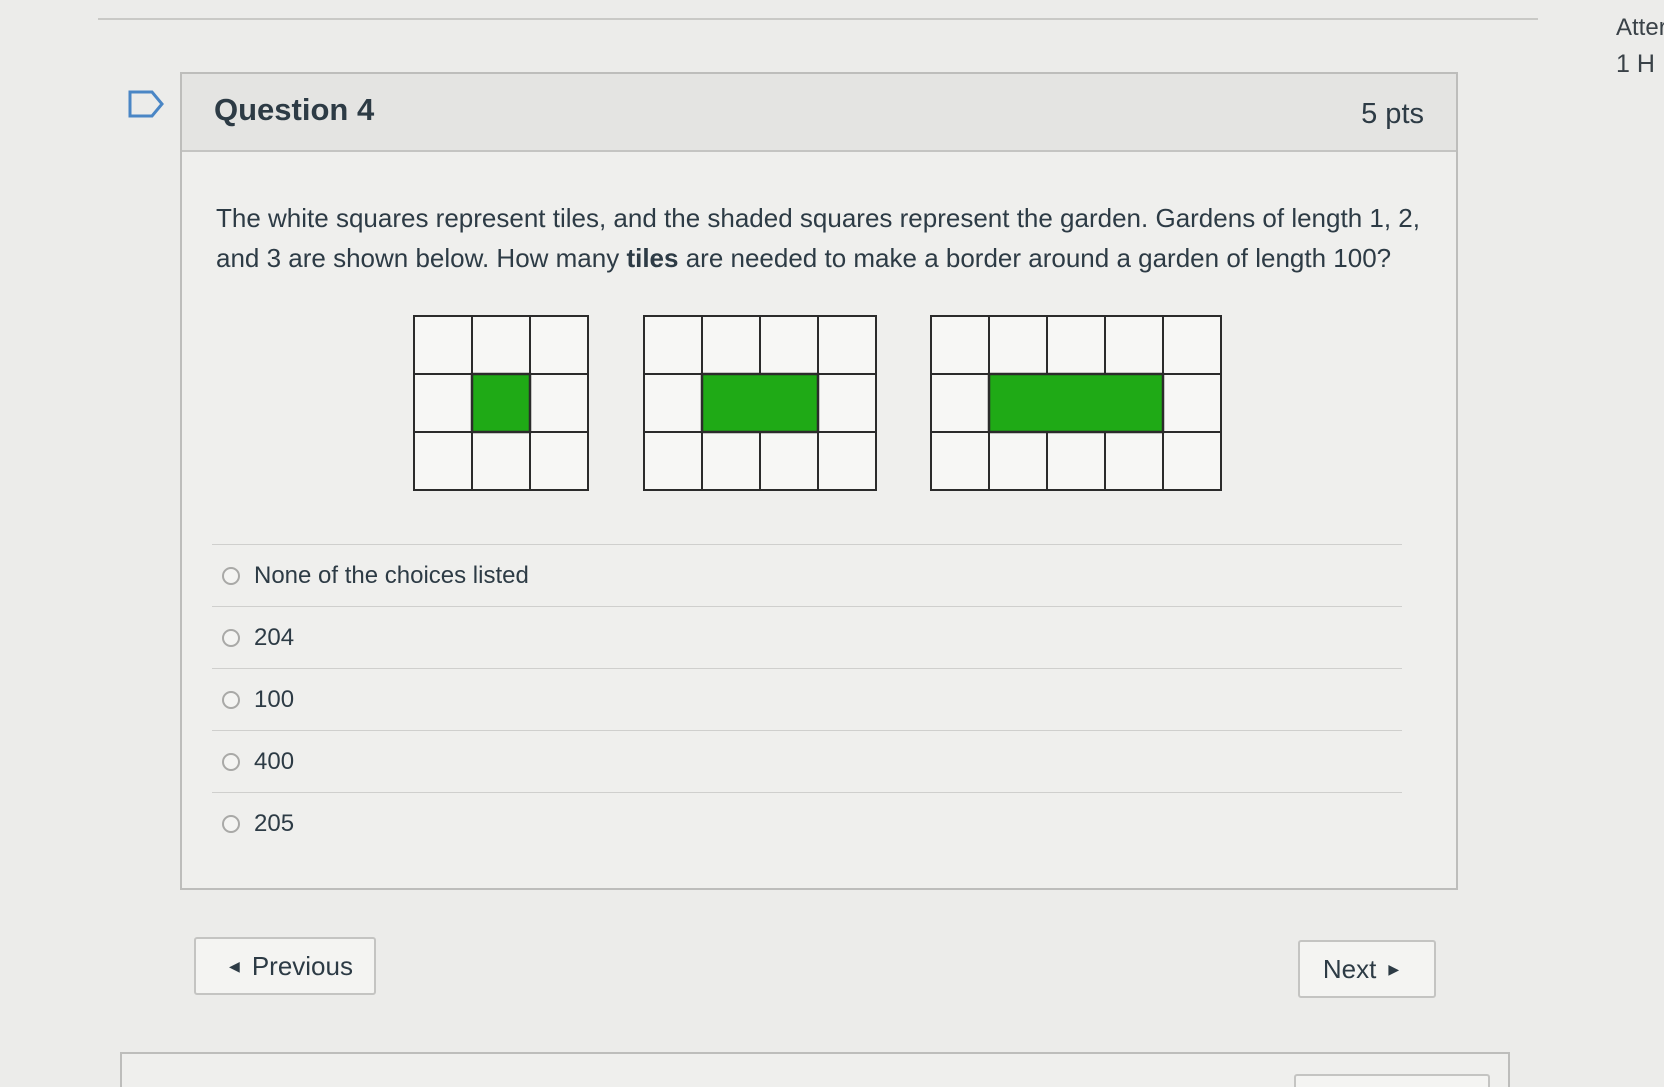  What do you see at coordinates (302, 965) in the screenshot?
I see `previous-label: Previous` at bounding box center [302, 965].